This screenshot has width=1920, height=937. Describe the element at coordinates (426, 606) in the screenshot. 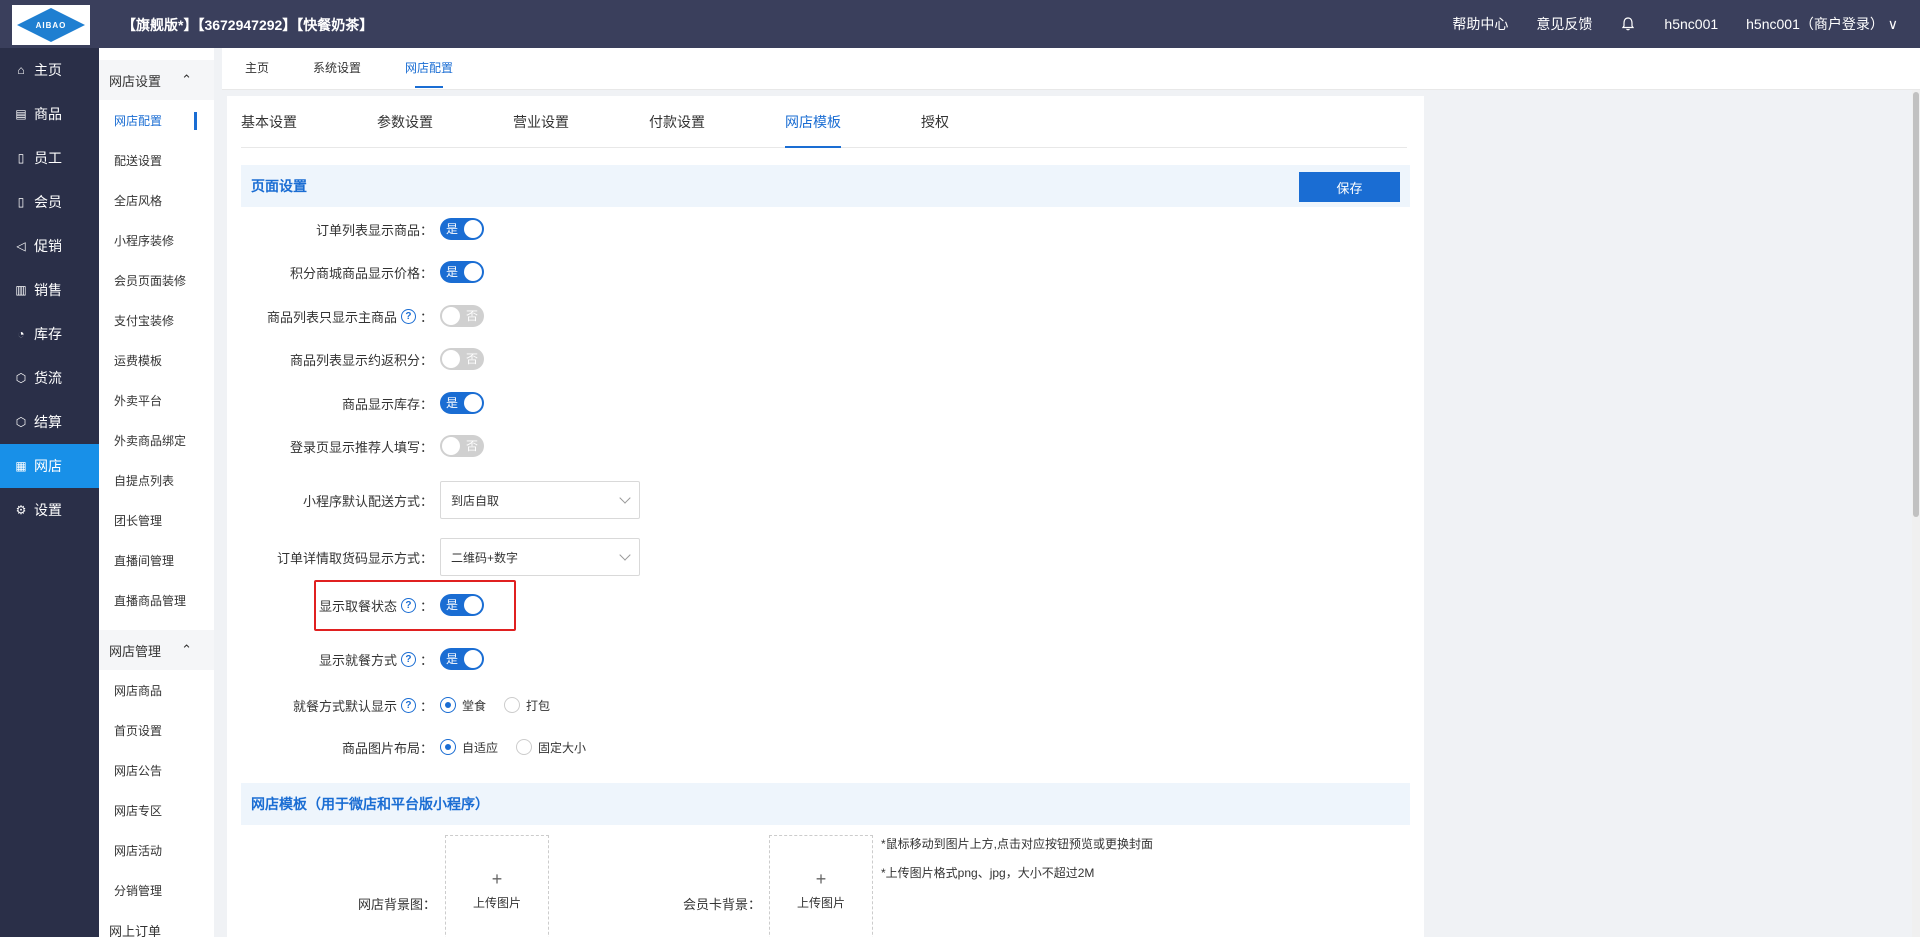

I see `field-colon: ：` at that location.